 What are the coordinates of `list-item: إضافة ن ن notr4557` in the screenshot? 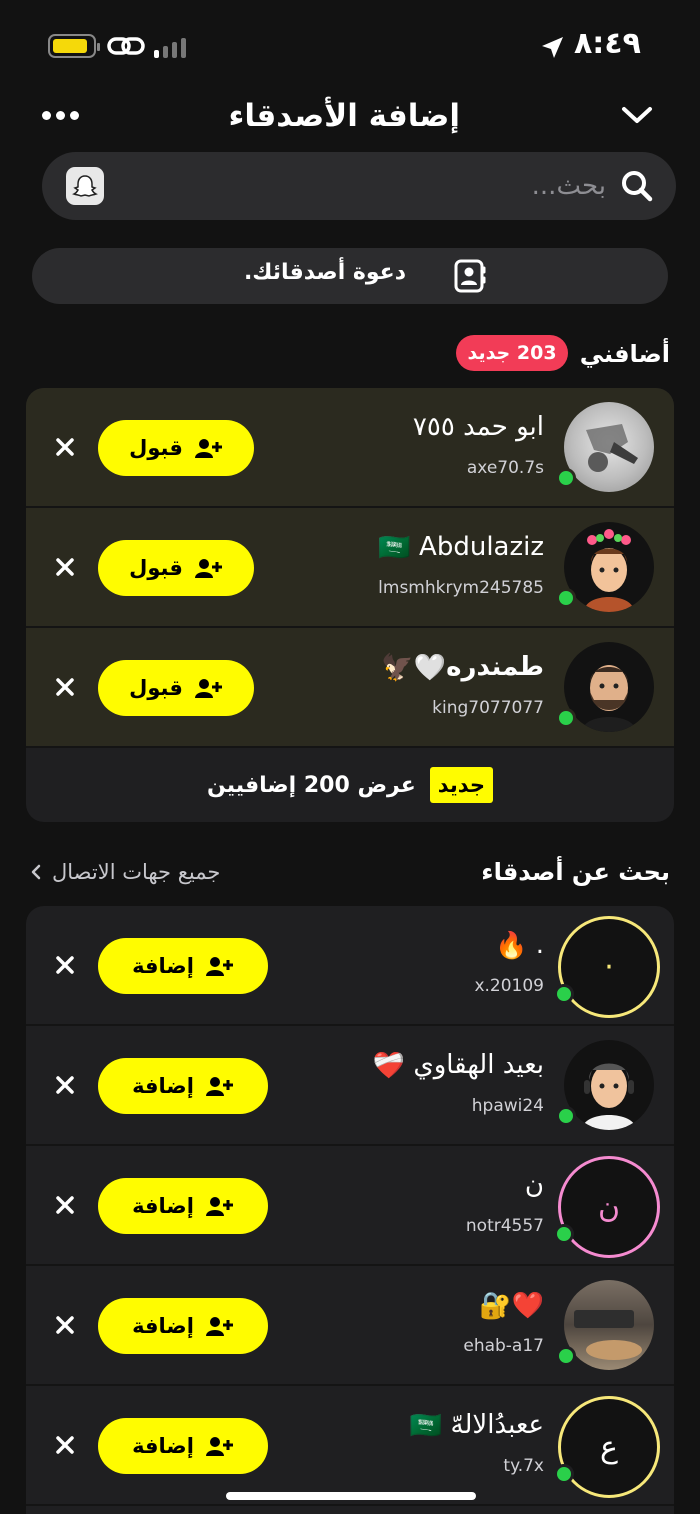 It's located at (350, 1206).